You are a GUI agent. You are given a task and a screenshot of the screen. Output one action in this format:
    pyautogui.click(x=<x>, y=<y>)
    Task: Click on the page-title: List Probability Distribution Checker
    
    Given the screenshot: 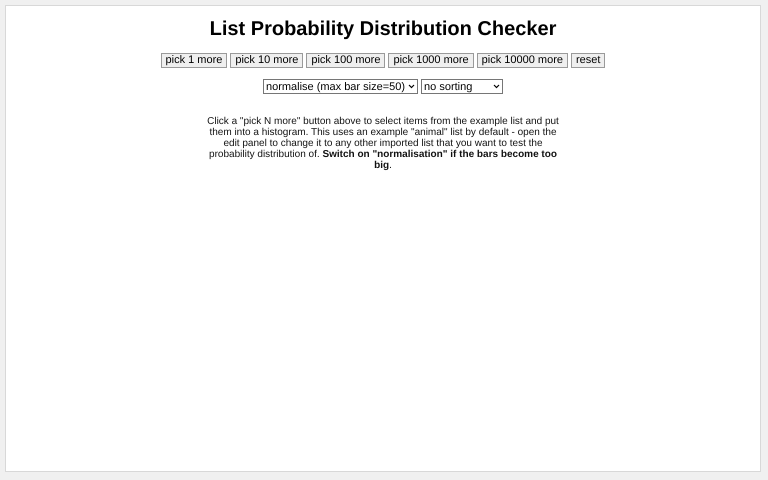 What is the action you would take?
    pyautogui.click(x=383, y=29)
    